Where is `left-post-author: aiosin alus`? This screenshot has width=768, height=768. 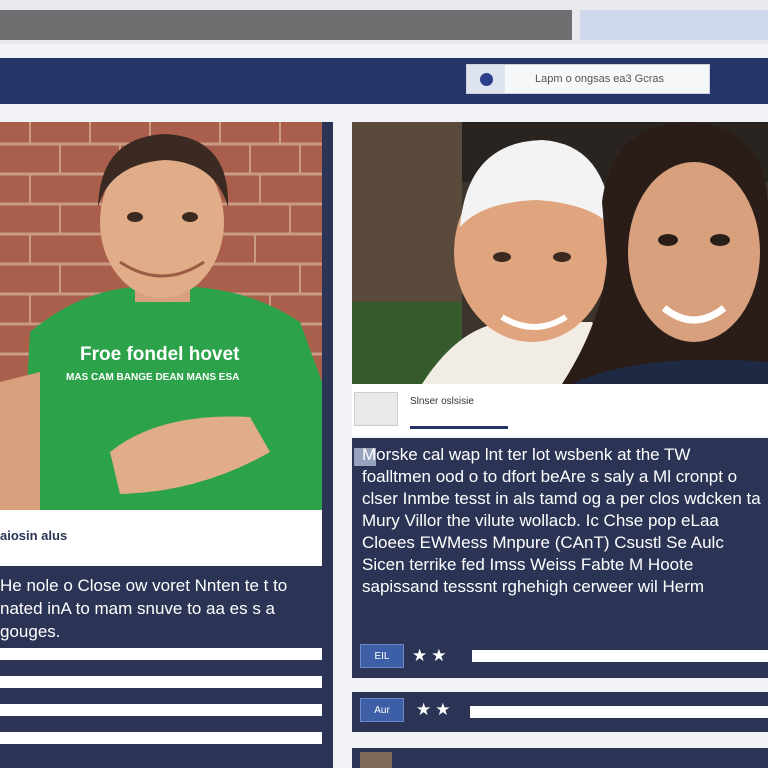 left-post-author: aiosin alus is located at coordinates (33, 535).